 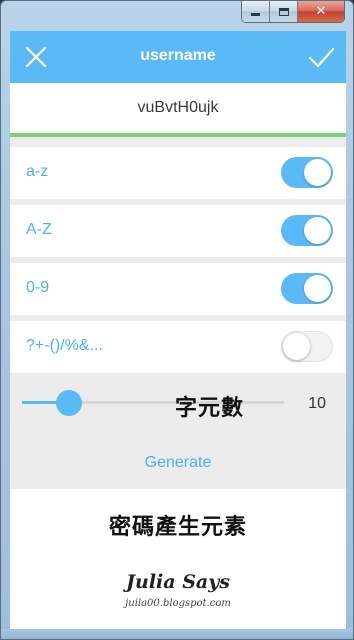 I want to click on toggle-uppercase, so click(x=307, y=230).